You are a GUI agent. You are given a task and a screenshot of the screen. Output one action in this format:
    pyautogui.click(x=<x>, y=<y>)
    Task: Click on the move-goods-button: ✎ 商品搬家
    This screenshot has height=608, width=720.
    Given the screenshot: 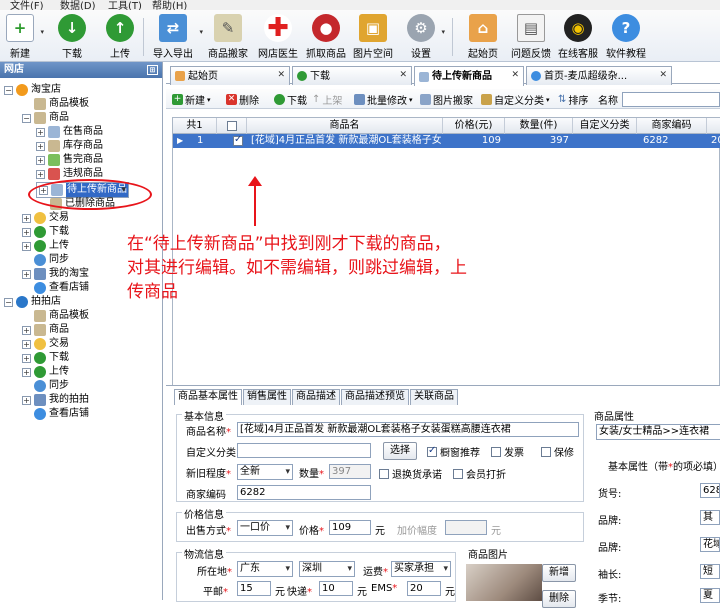 What is the action you would take?
    pyautogui.click(x=228, y=36)
    